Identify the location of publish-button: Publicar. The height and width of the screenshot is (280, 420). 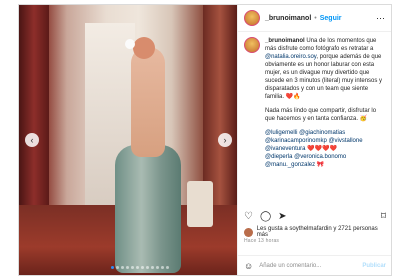
(374, 266).